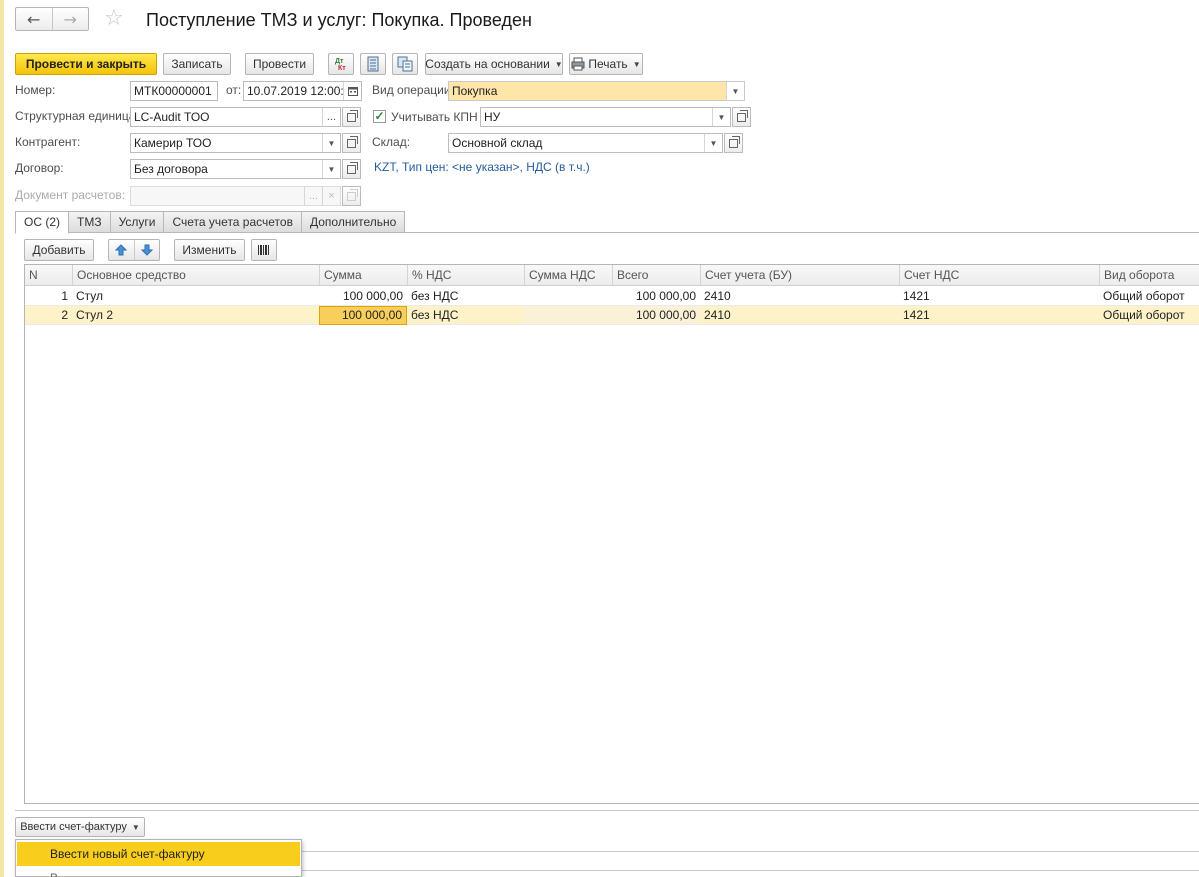 Image resolution: width=1199 pixels, height=877 pixels. What do you see at coordinates (158, 854) in the screenshot?
I see `menu-item-new-invoice: Ввести новый счет-фактуру` at bounding box center [158, 854].